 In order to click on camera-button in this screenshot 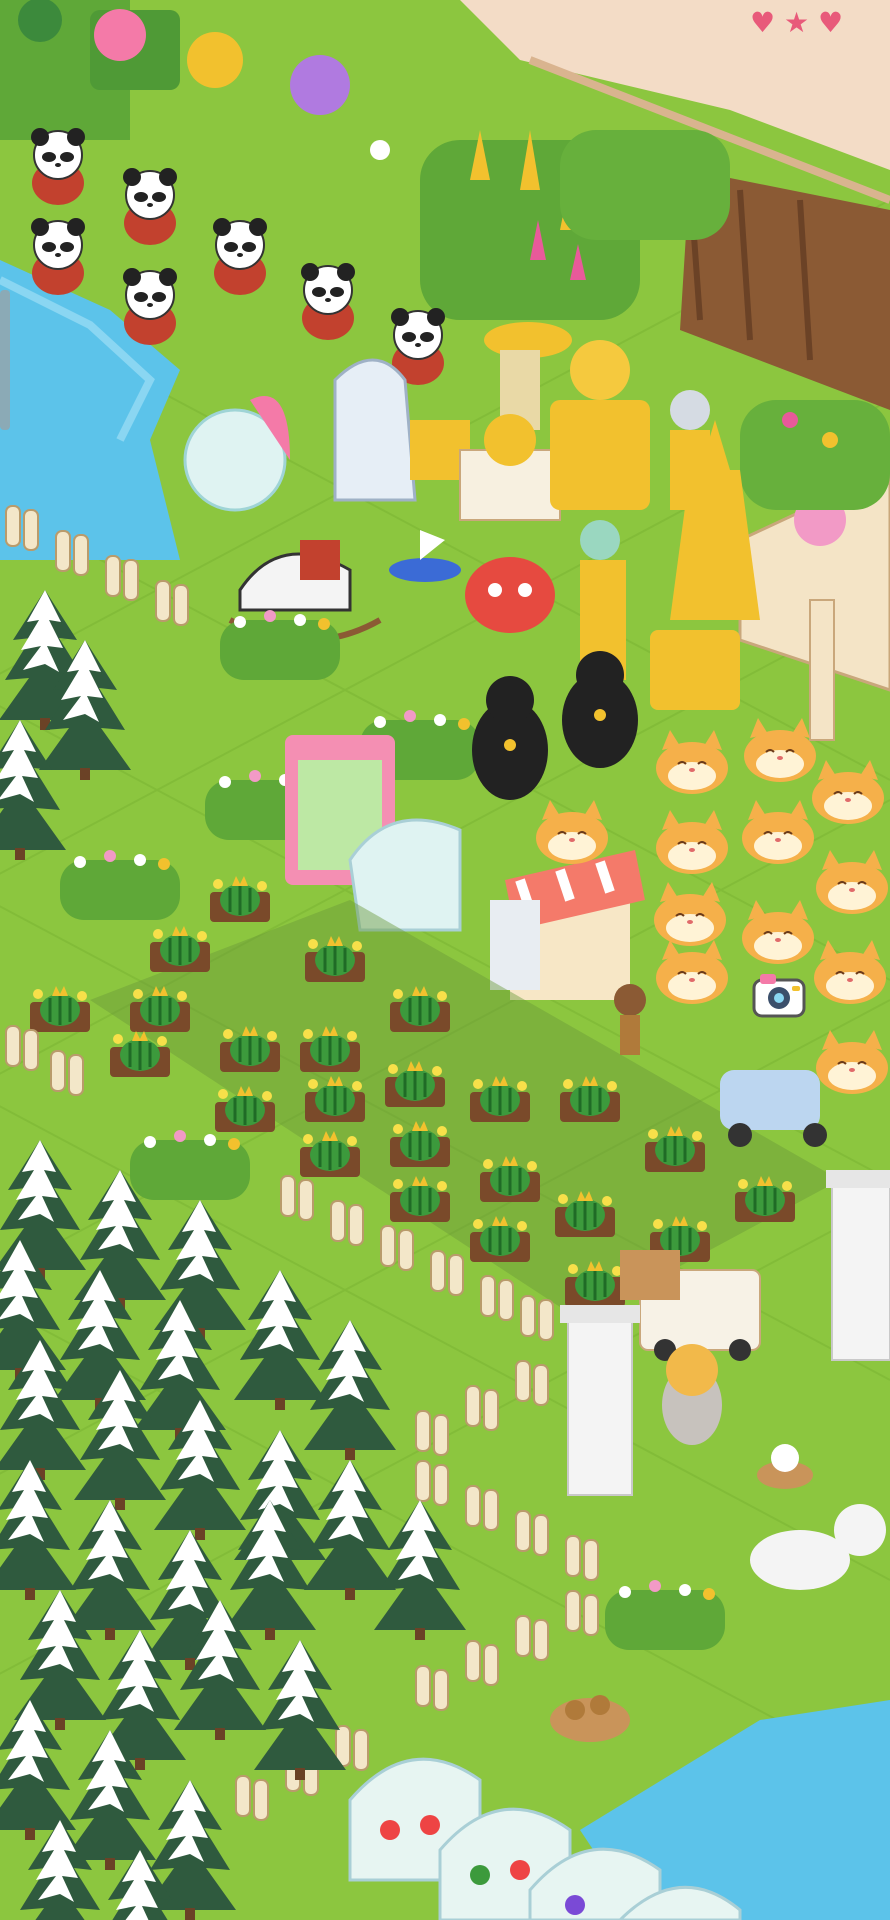, I will do `click(779, 996)`.